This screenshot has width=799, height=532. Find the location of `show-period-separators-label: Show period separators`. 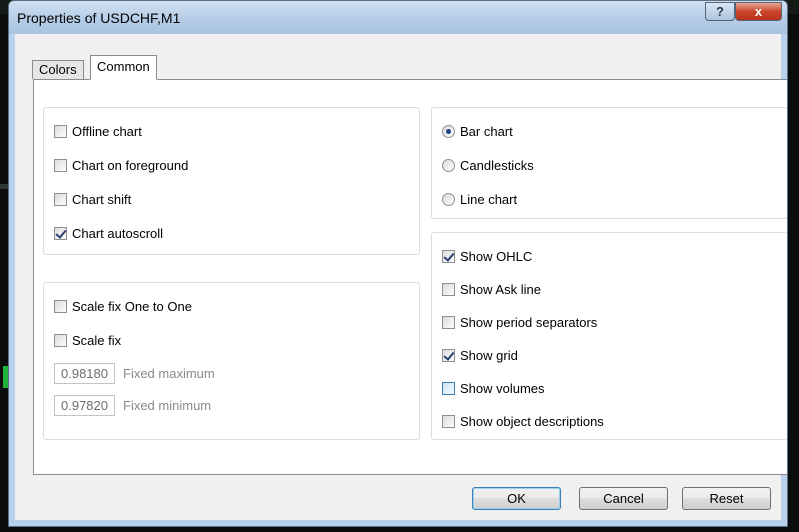

show-period-separators-label: Show period separators is located at coordinates (529, 322).